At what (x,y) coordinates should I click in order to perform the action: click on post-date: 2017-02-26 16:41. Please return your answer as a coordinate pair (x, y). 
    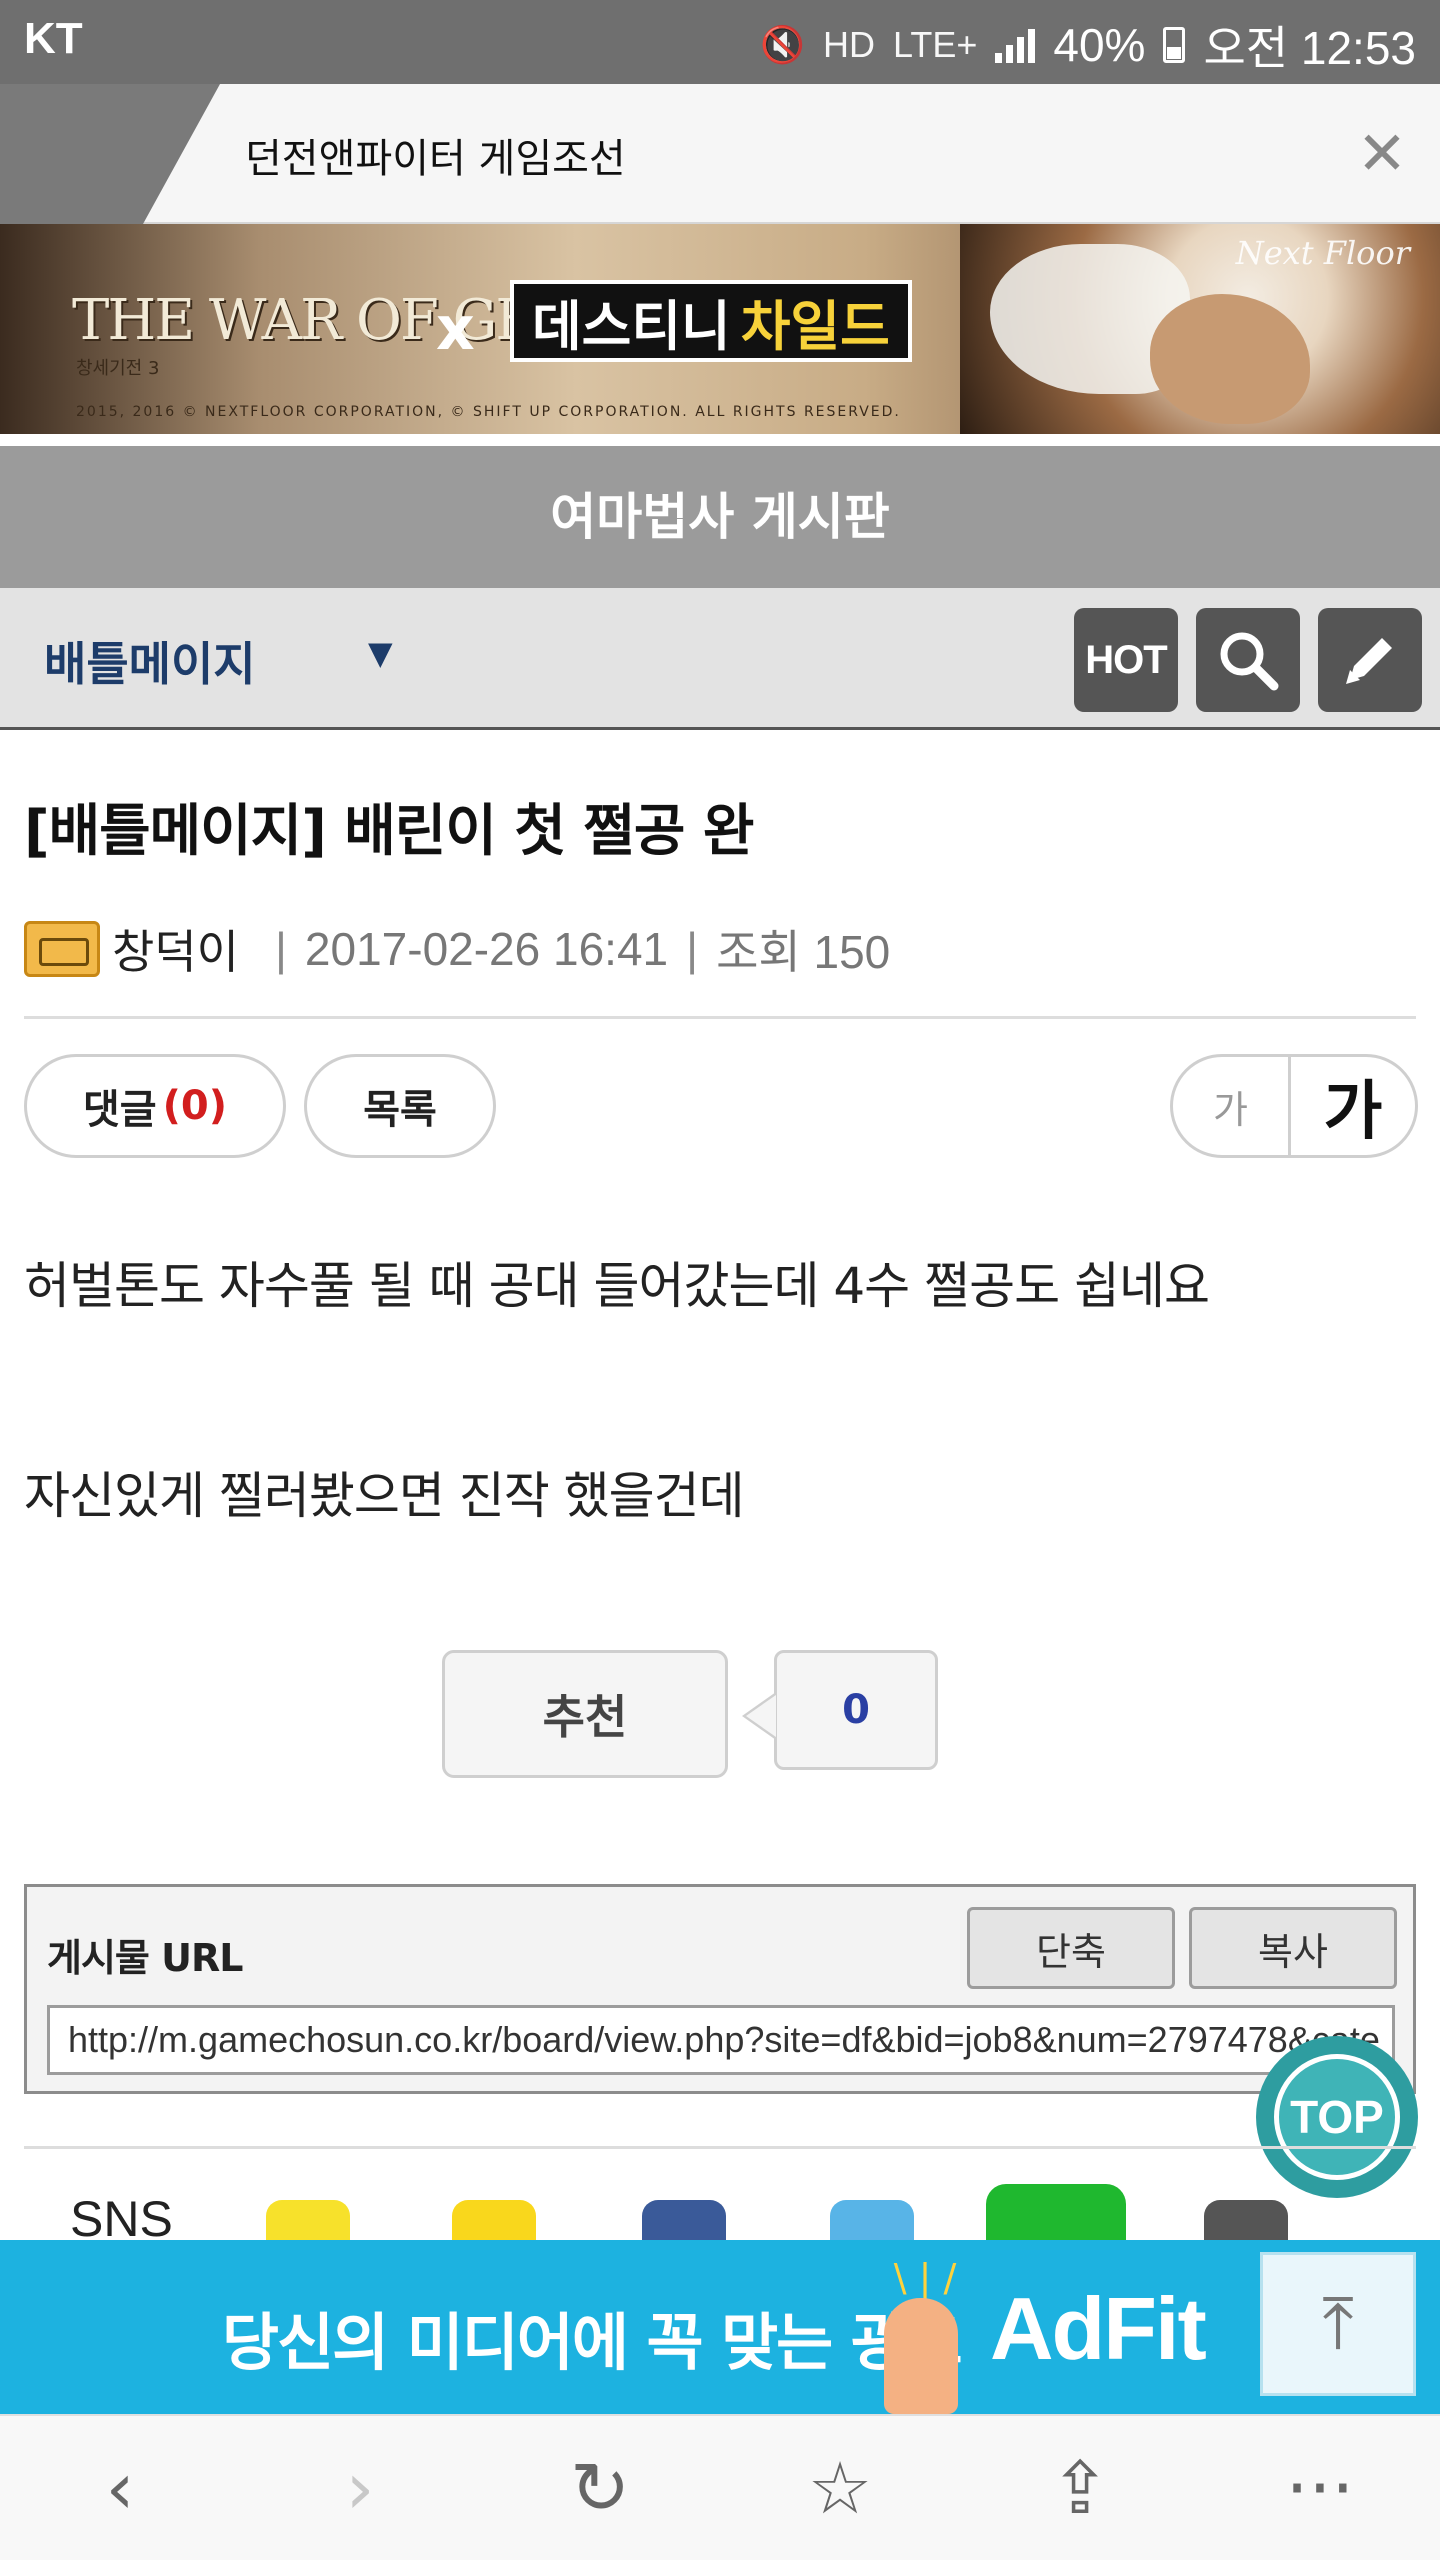
    Looking at the image, I should click on (486, 949).